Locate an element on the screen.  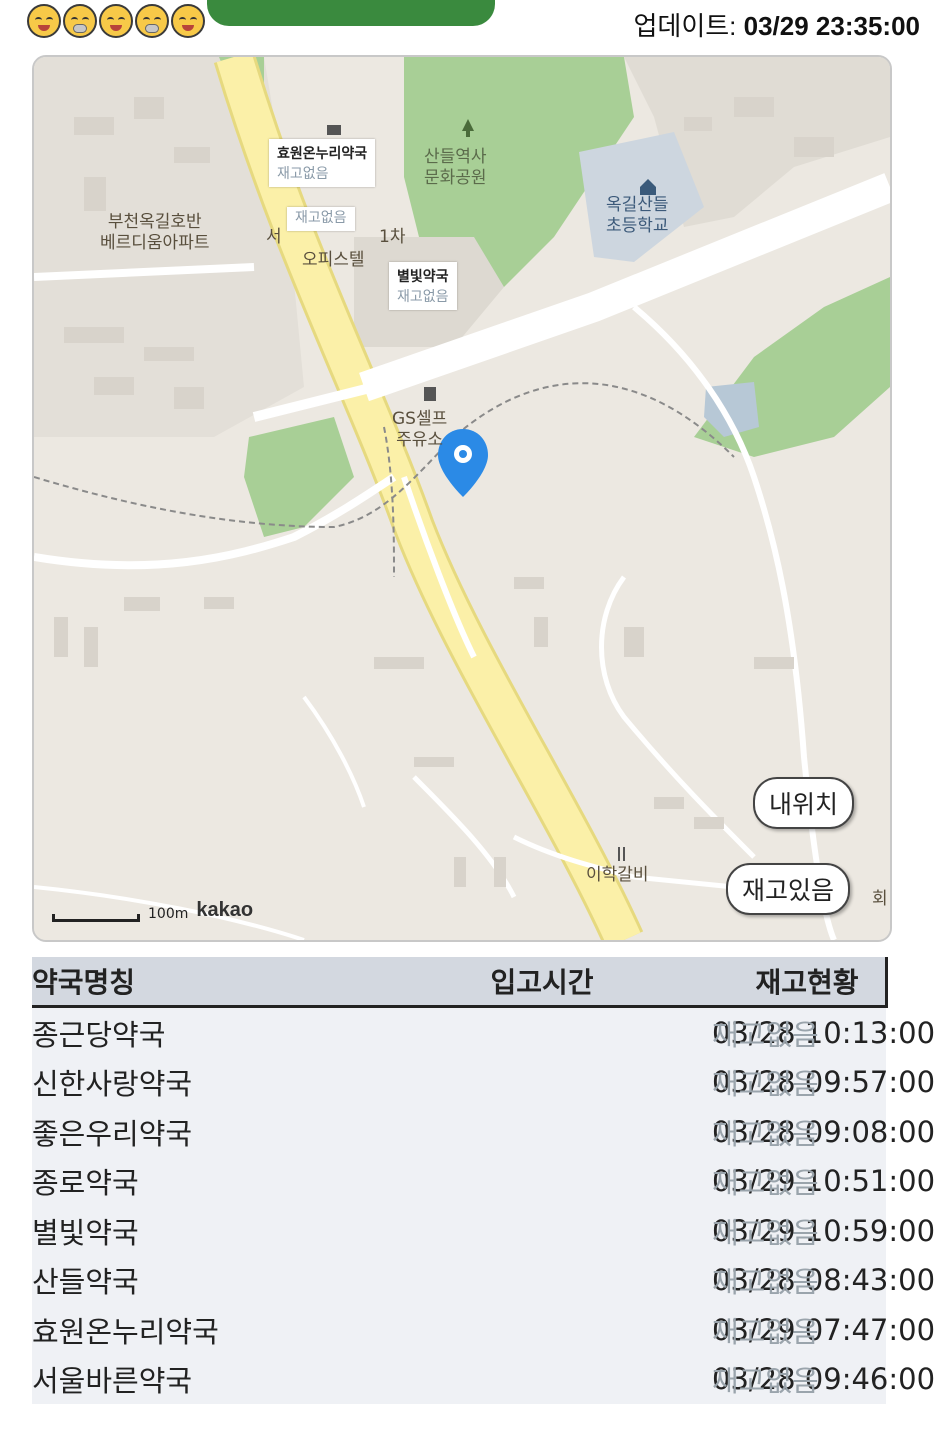
scale-bar-line is located at coordinates (96, 918).